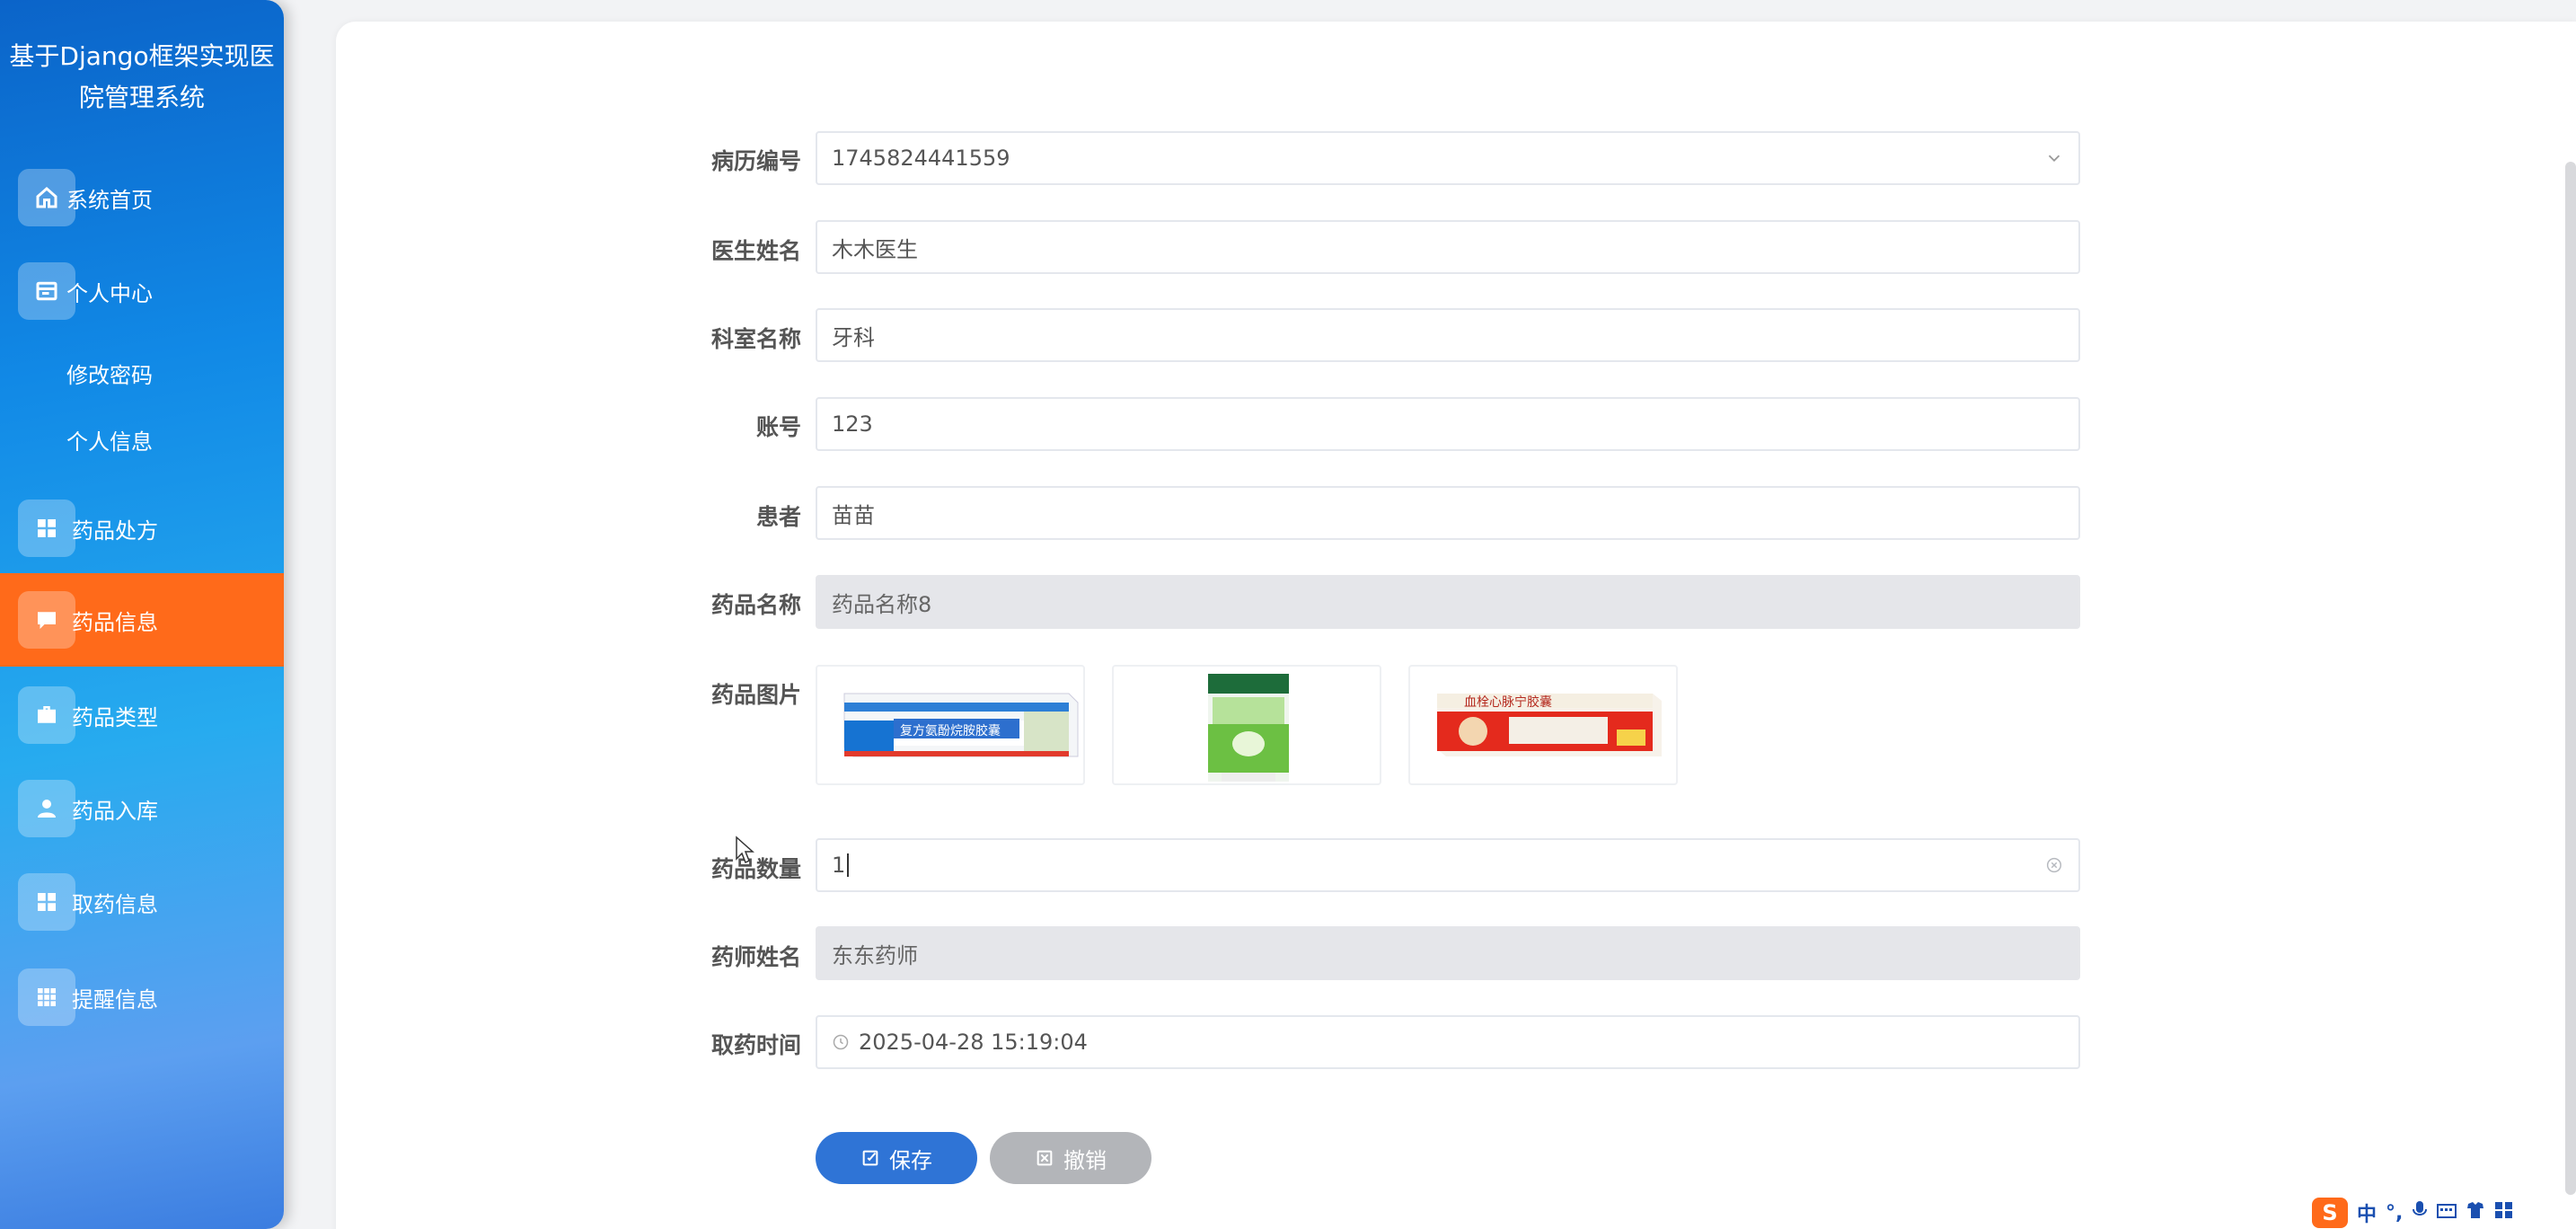  What do you see at coordinates (852, 424) in the screenshot?
I see `account-value: 123` at bounding box center [852, 424].